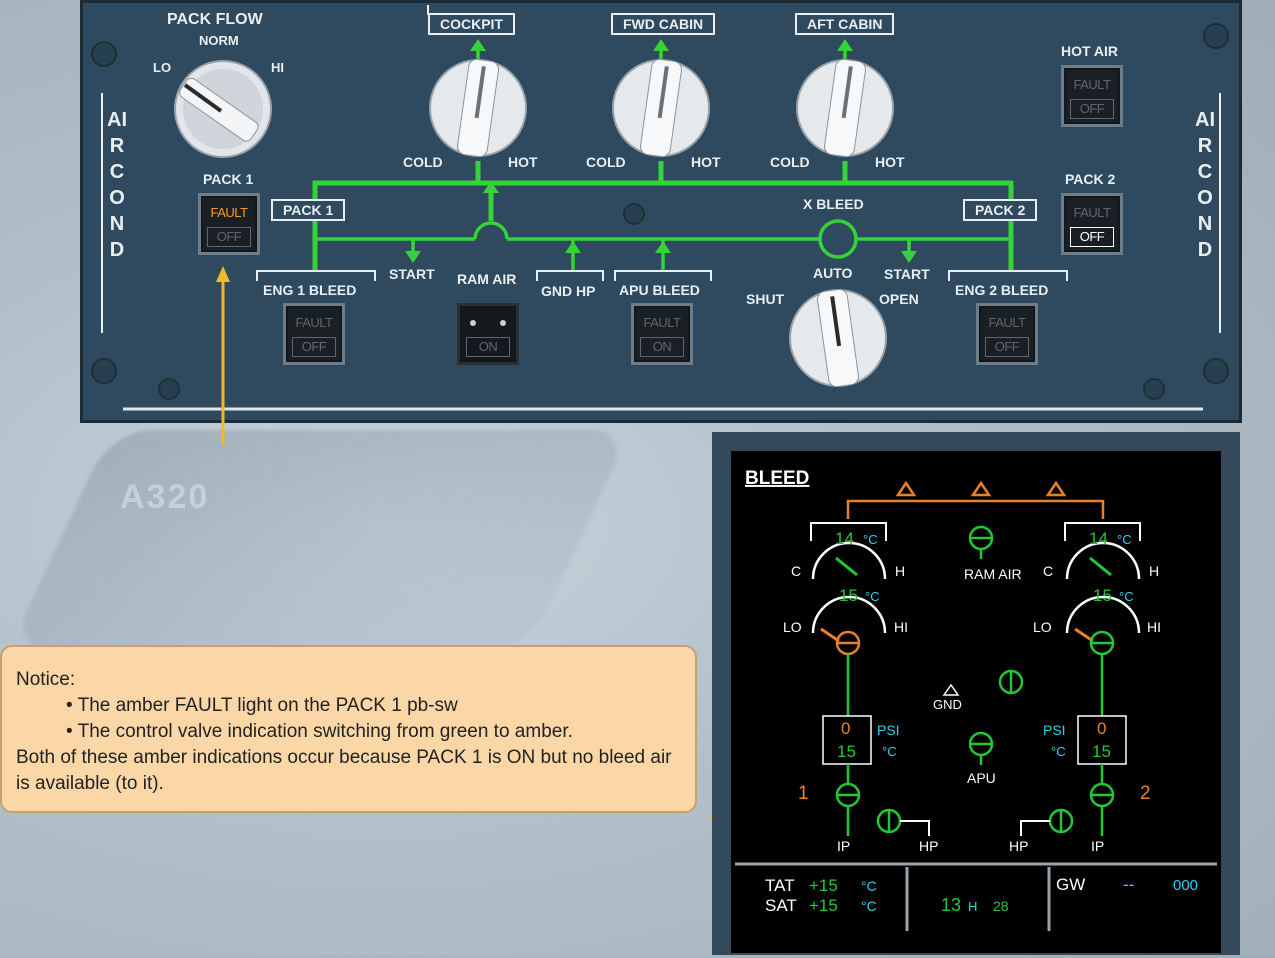 This screenshot has width=1275, height=958. Describe the element at coordinates (471, 24) in the screenshot. I see `cockpit-title: COCKPIT` at that location.